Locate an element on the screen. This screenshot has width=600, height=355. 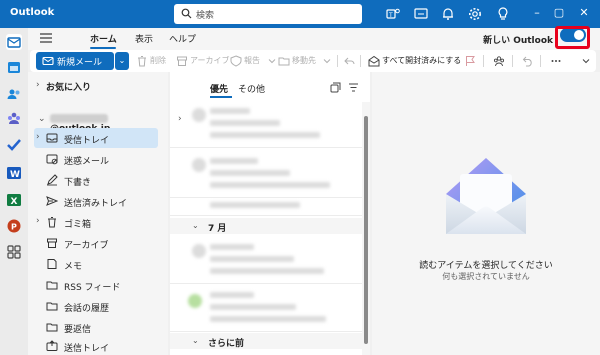
scrollbar-thumb is located at coordinates (366, 230).